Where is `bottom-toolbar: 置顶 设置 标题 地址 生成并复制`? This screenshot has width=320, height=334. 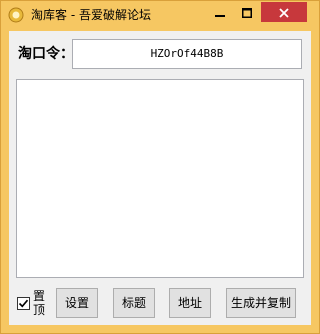 bottom-toolbar: 置顶 设置 标题 地址 生成并复制 is located at coordinates (160, 303).